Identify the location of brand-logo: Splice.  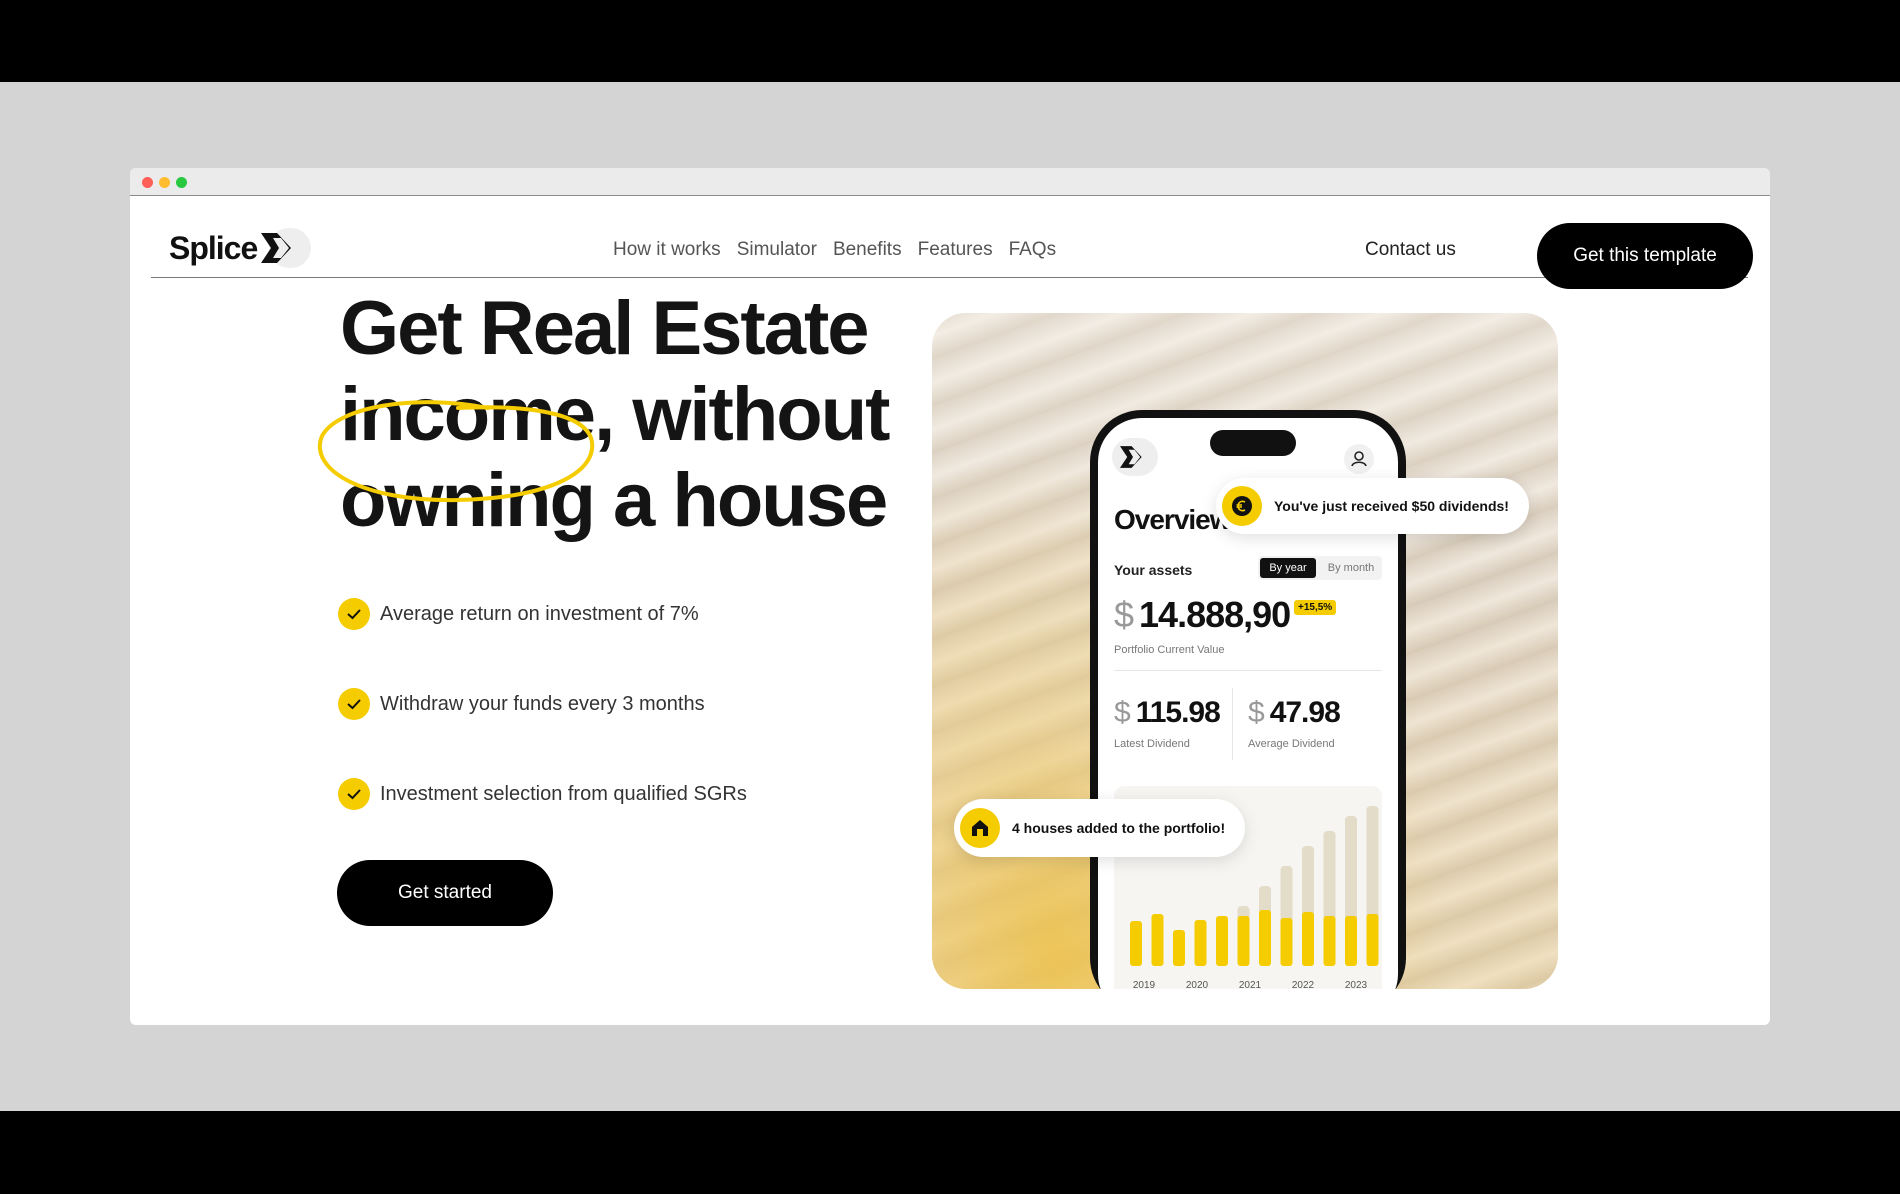
(240, 248).